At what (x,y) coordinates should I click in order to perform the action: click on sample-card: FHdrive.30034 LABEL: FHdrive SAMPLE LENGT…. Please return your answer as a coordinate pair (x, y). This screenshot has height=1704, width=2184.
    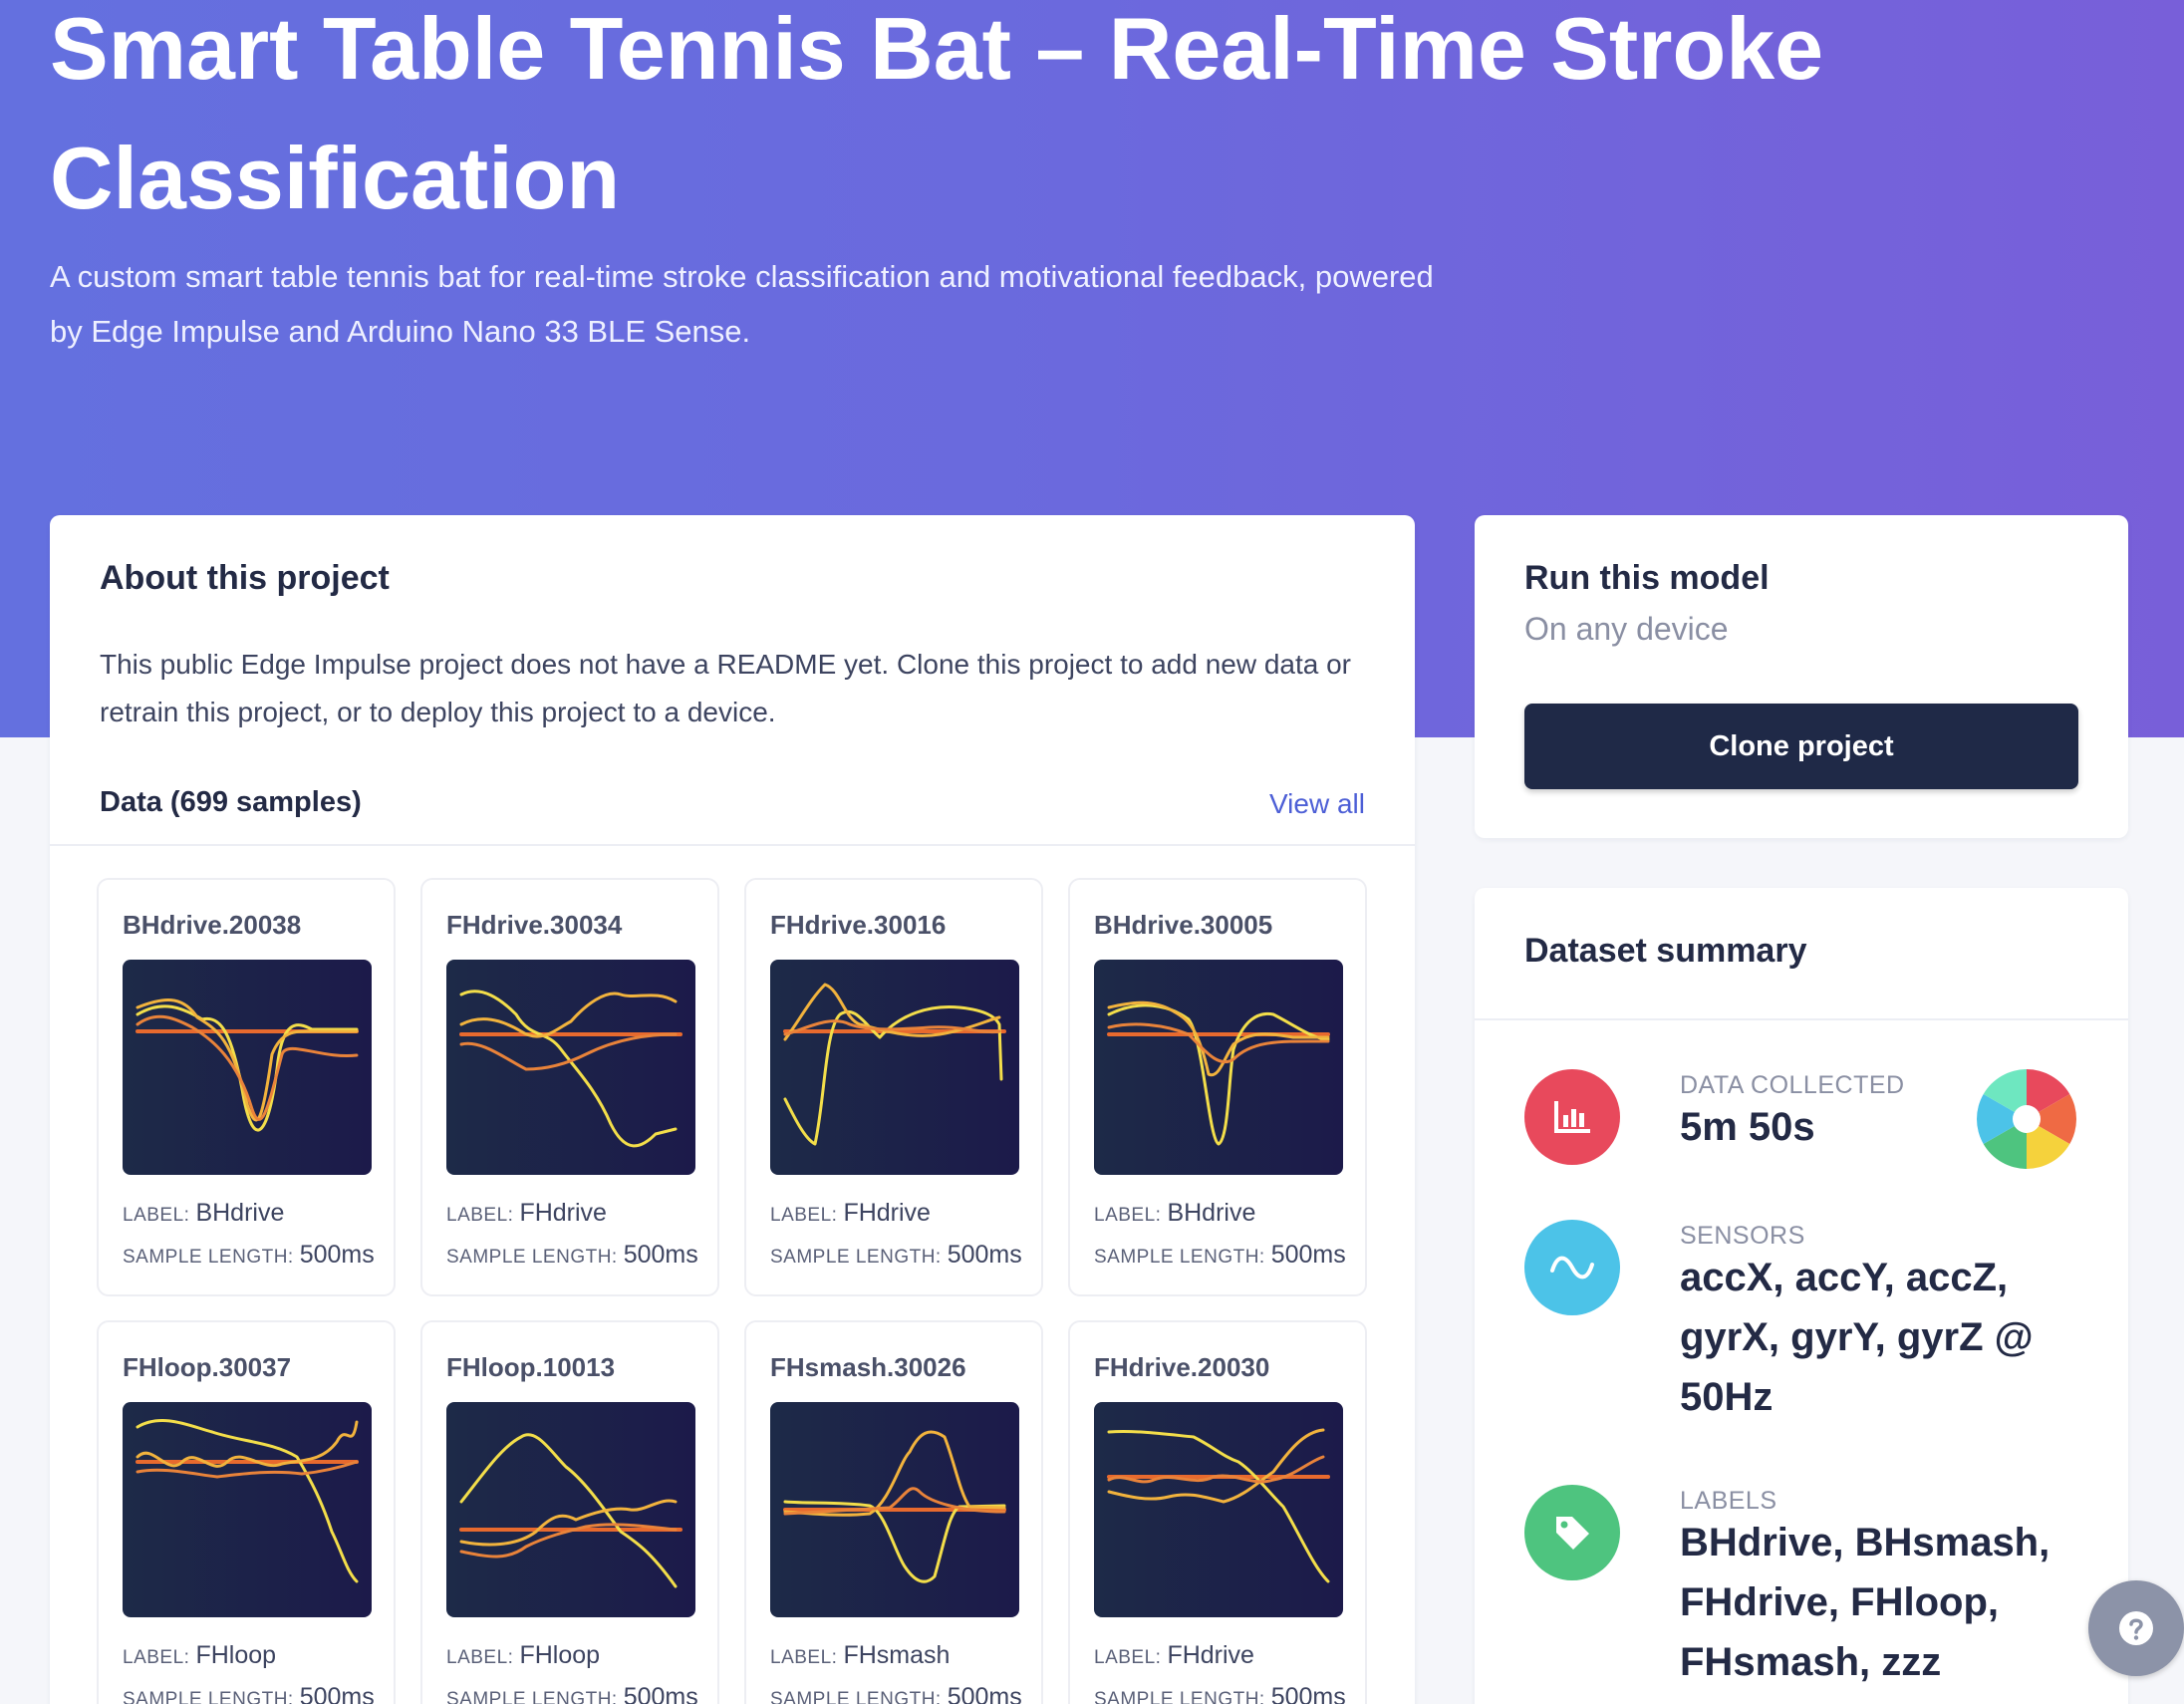
    Looking at the image, I should click on (569, 1087).